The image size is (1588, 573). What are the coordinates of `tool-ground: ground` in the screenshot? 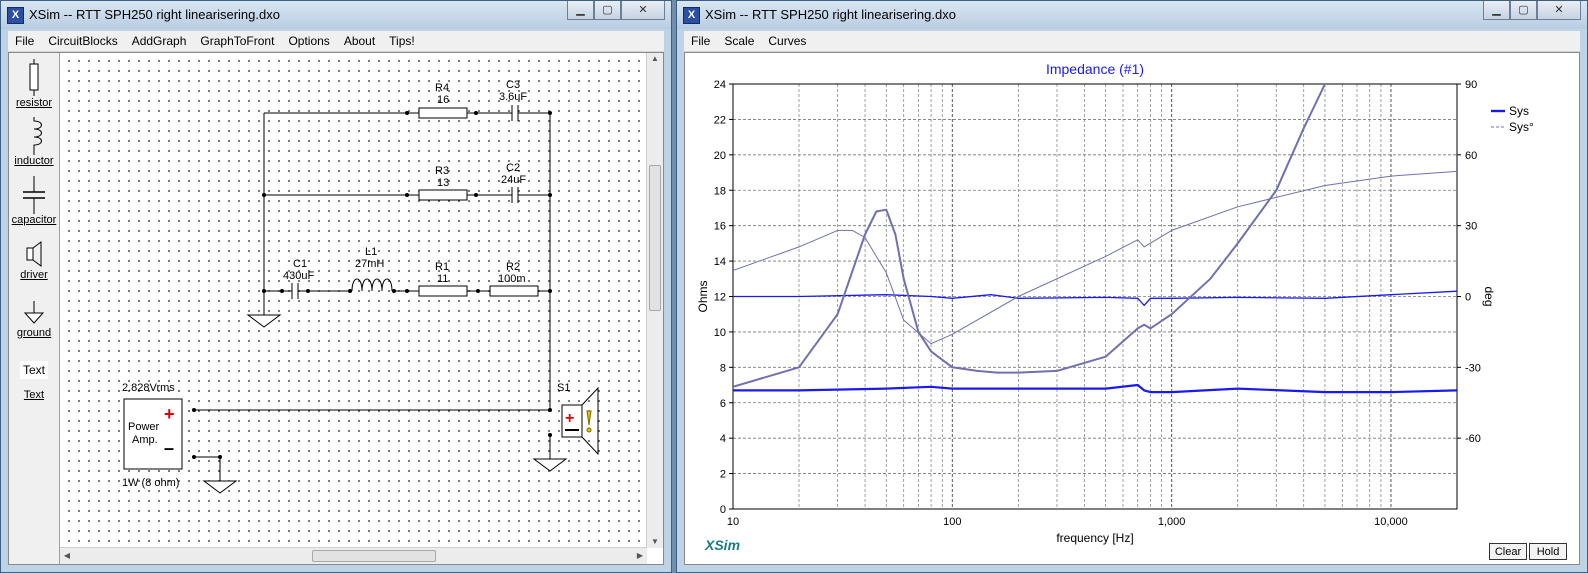 It's located at (34, 319).